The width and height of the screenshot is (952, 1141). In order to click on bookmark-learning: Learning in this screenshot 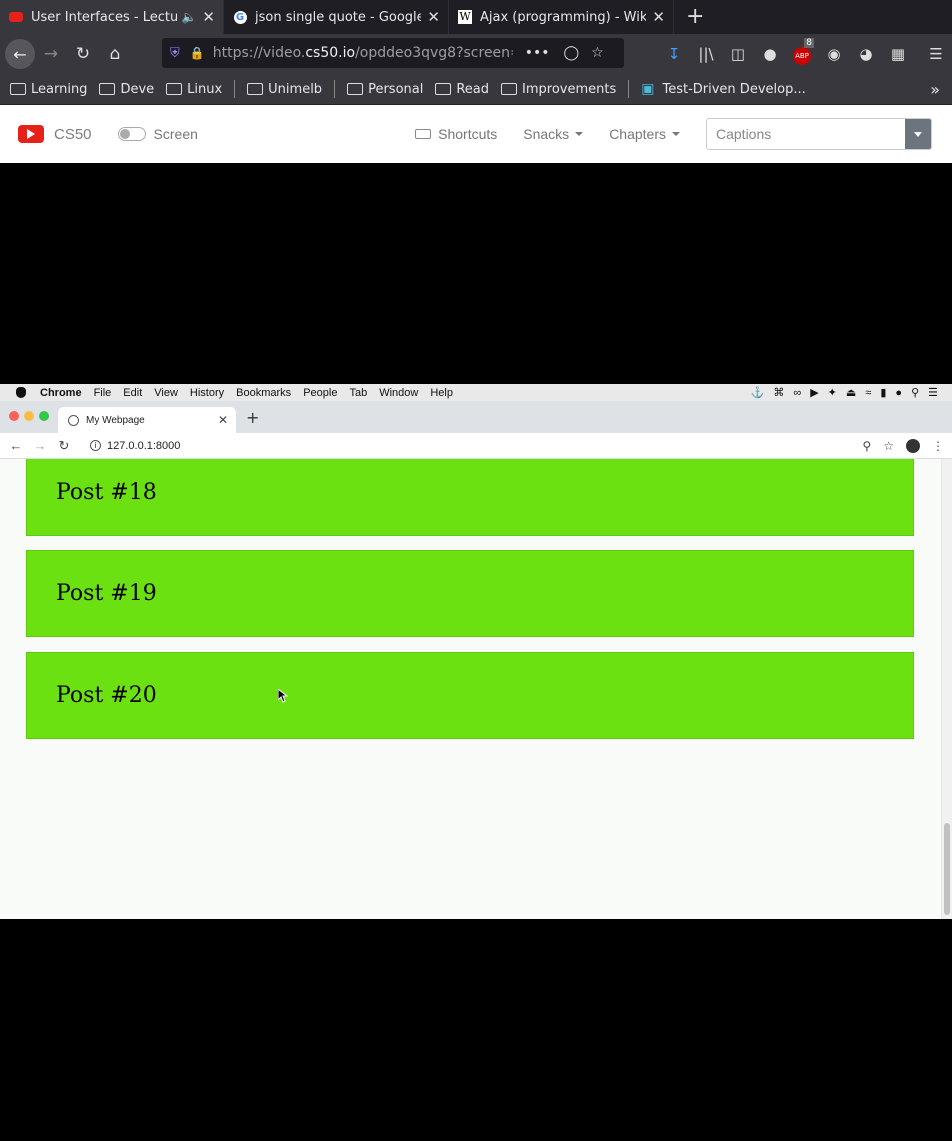, I will do `click(48, 89)`.